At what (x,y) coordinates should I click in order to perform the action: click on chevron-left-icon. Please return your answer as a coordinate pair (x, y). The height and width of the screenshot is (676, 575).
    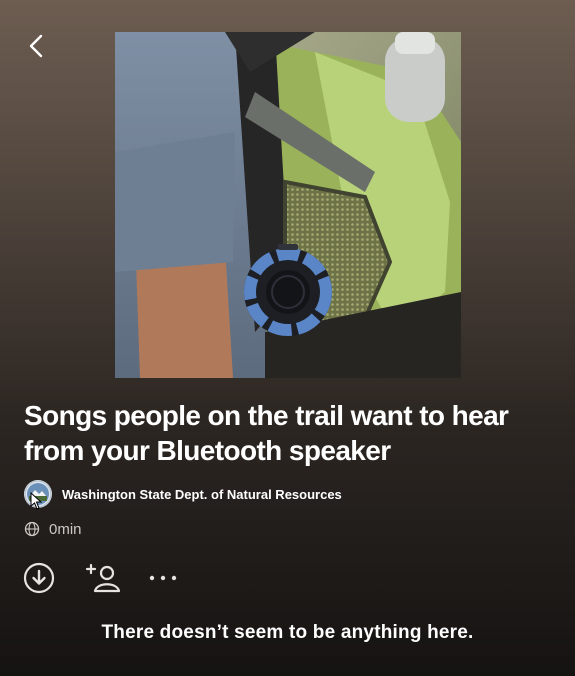
    Looking at the image, I should click on (36, 46).